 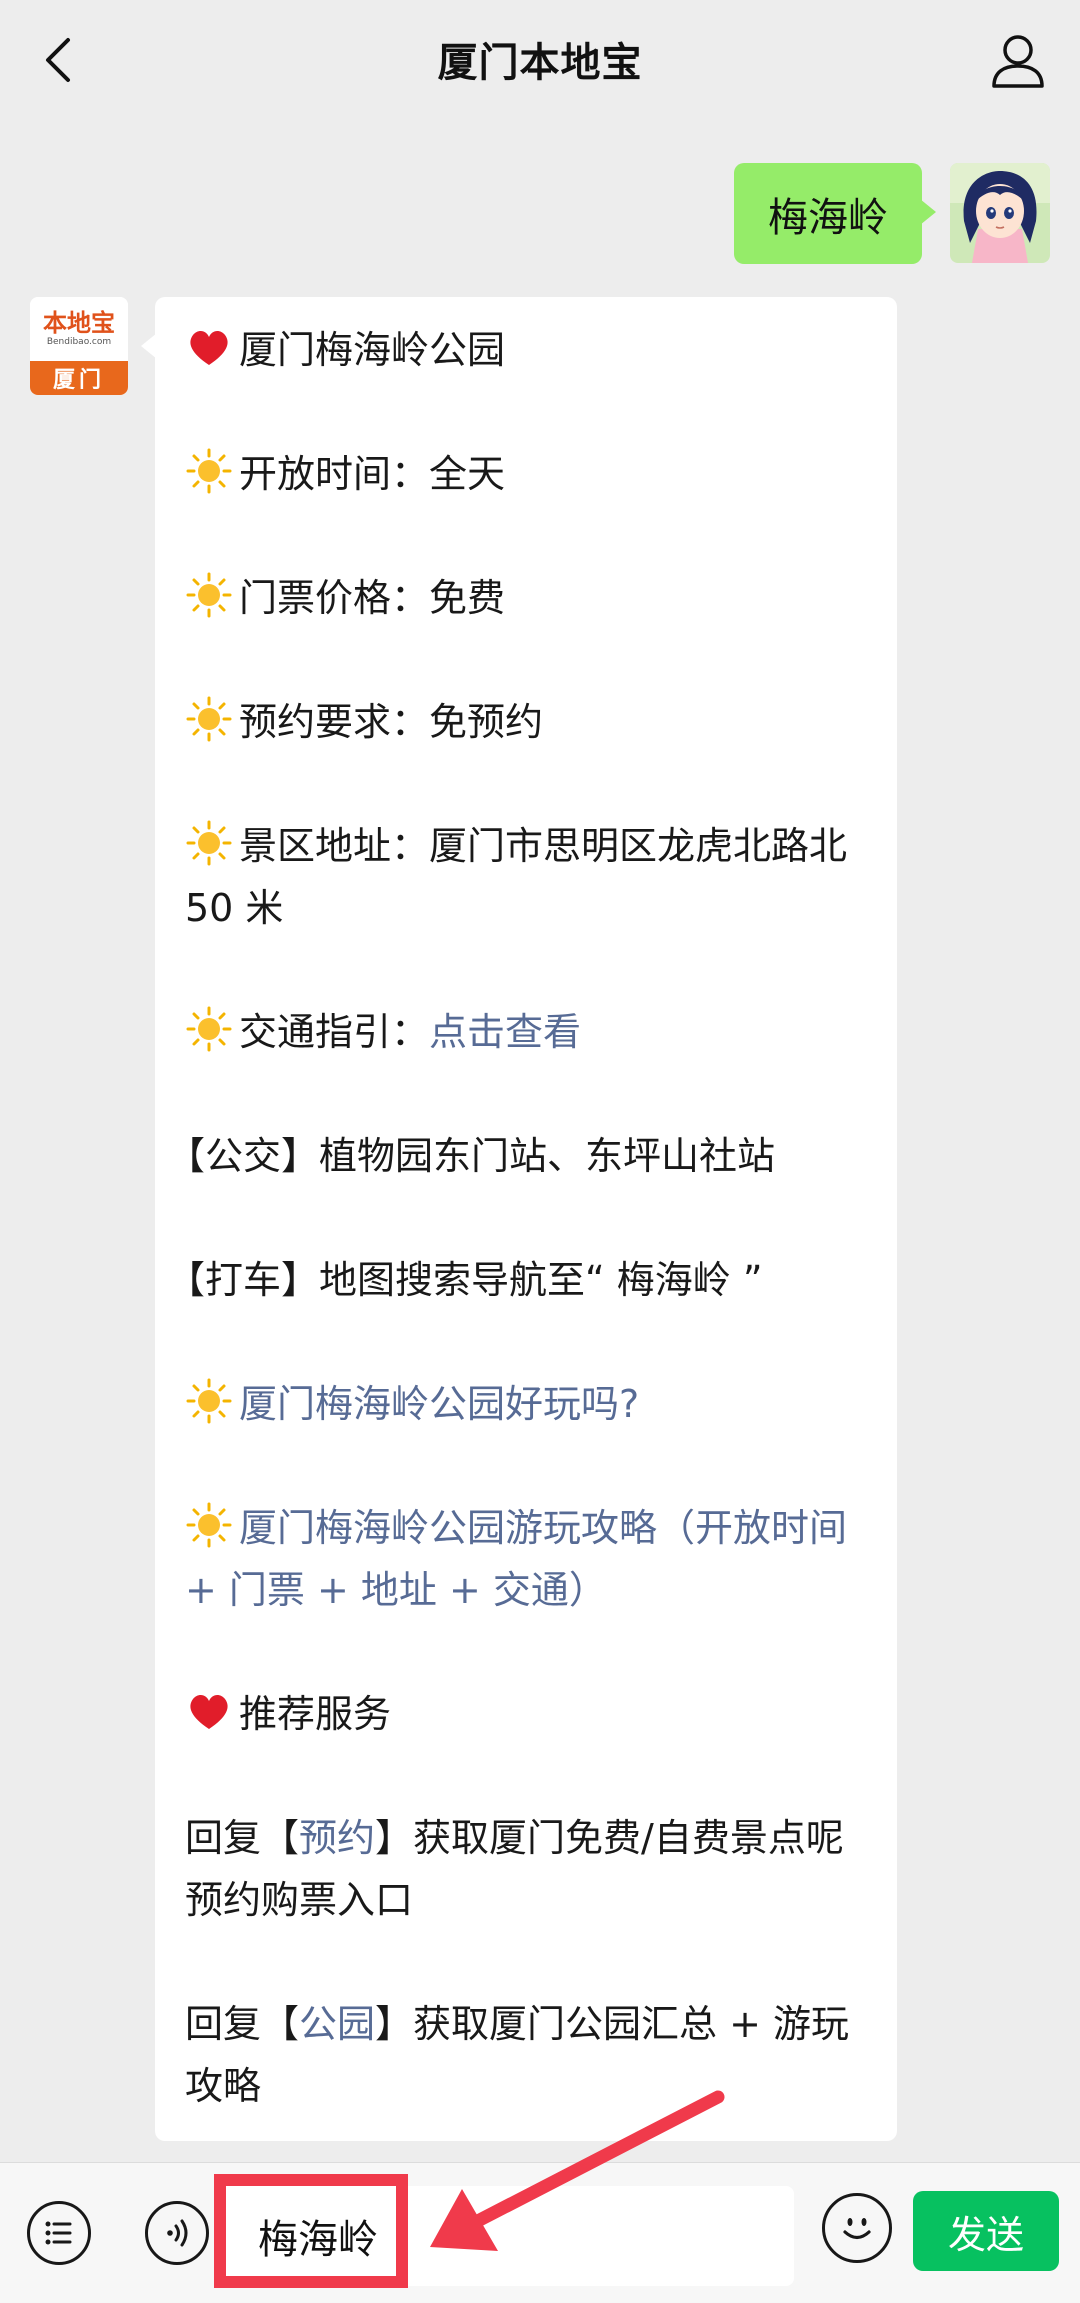 What do you see at coordinates (516, 877) in the screenshot?
I see `message-text: 景区地址：厦门市思明区龙虎北路北 50 米` at bounding box center [516, 877].